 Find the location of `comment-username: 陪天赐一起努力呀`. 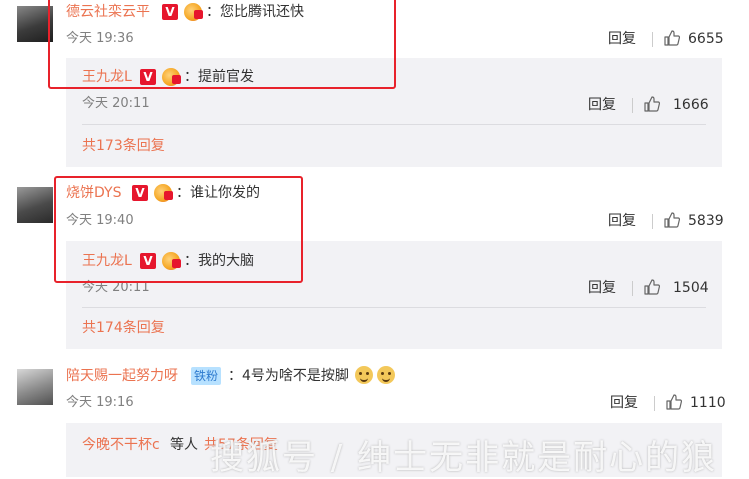

comment-username: 陪天赐一起努力呀 is located at coordinates (122, 376).